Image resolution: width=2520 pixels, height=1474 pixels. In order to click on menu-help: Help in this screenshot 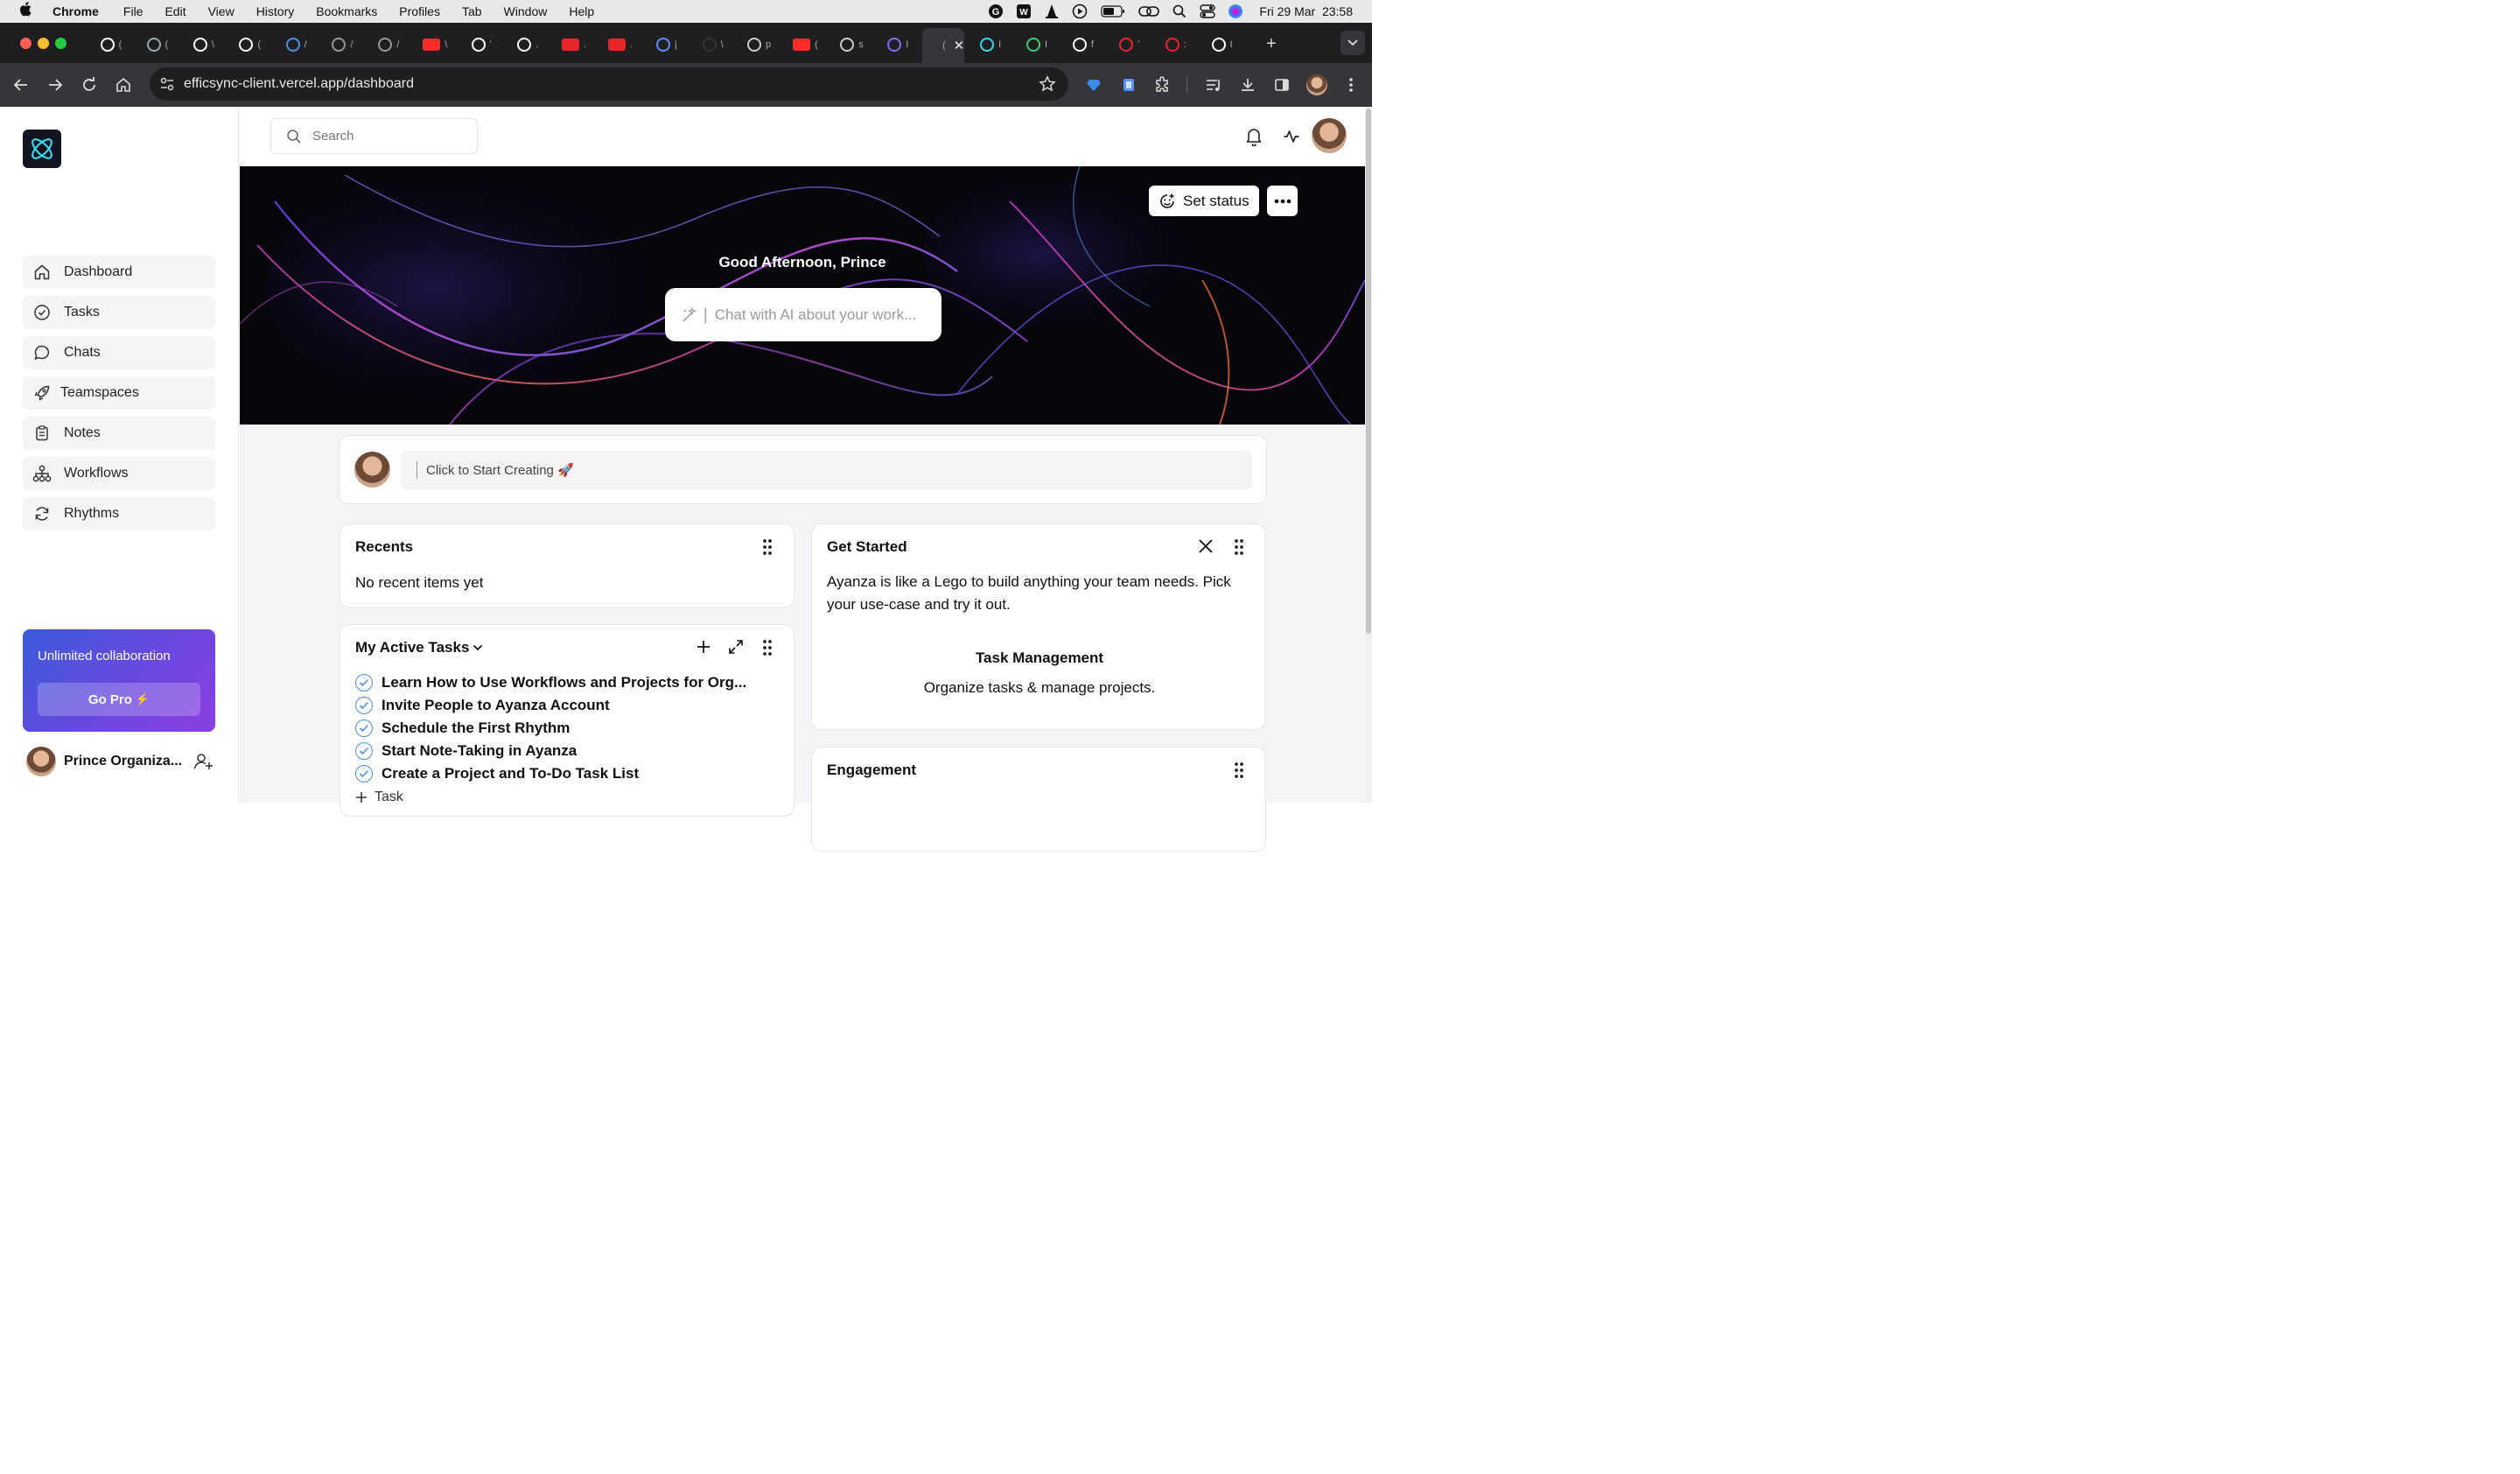, I will do `click(581, 11)`.